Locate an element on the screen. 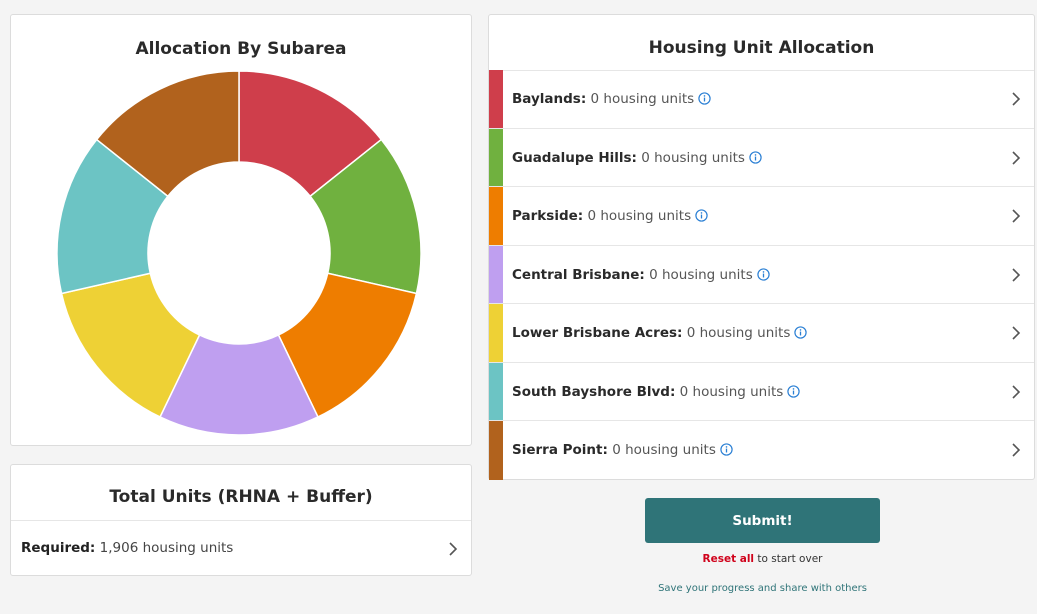 This screenshot has height=614, width=1037. allocation-item-text: Baylands: 0 housing units is located at coordinates (611, 99).